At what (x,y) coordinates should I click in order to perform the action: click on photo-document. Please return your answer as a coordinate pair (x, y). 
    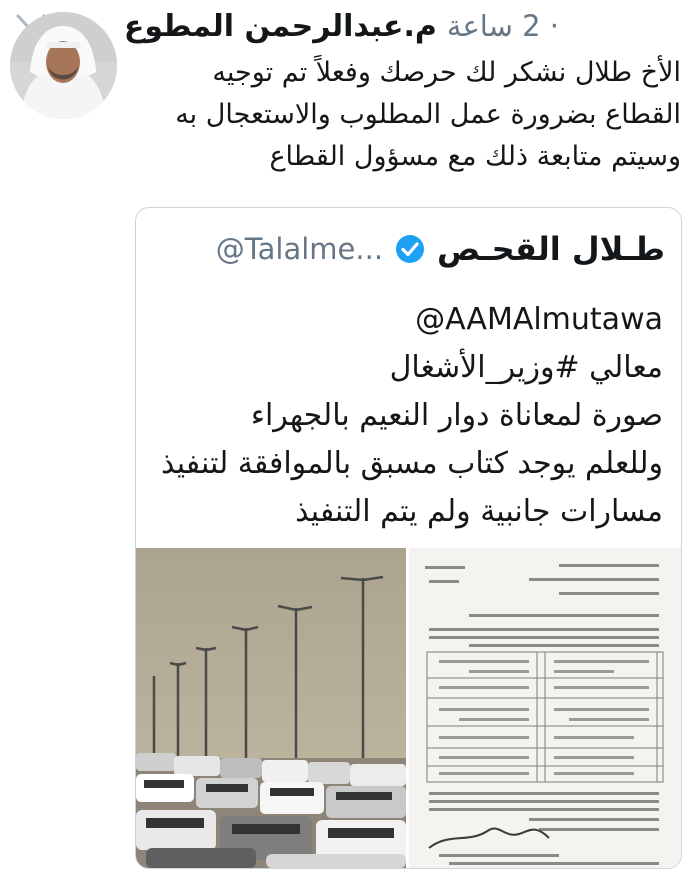
    Looking at the image, I should click on (545, 708).